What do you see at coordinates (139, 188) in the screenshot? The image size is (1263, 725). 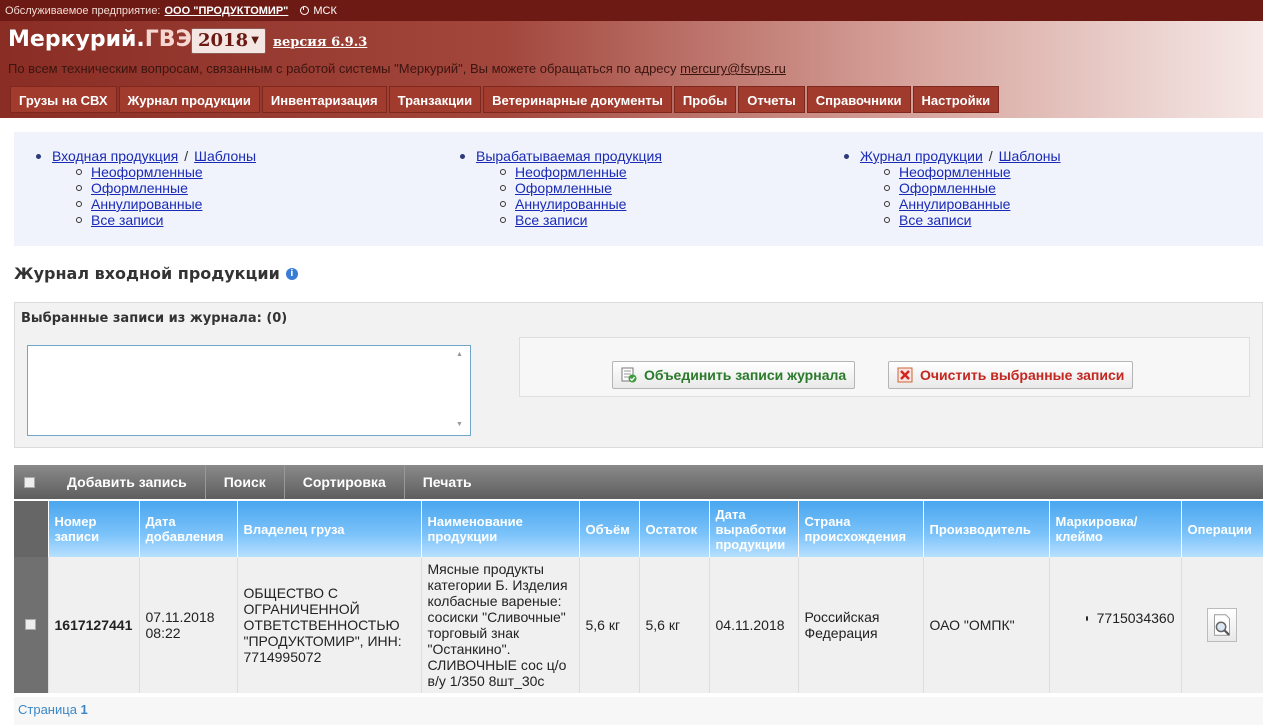 I see `link-input-issued: Оформленные` at bounding box center [139, 188].